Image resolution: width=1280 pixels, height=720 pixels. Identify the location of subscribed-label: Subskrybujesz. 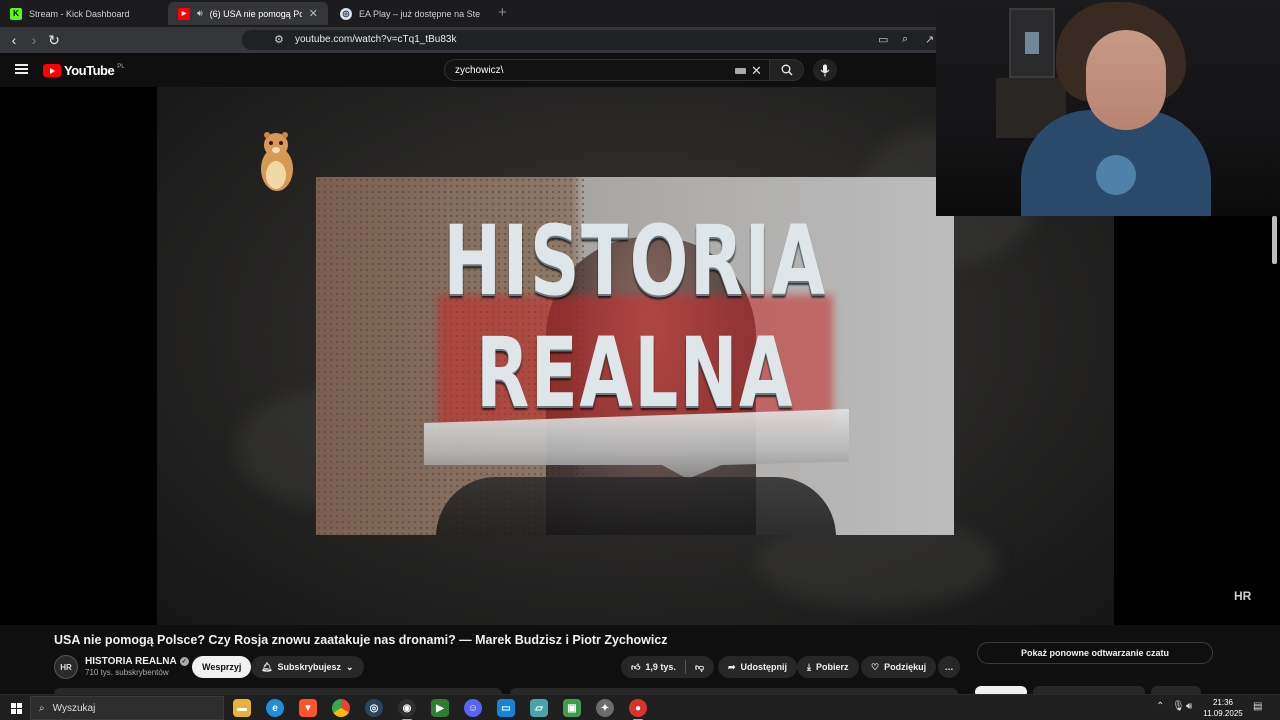
(309, 667).